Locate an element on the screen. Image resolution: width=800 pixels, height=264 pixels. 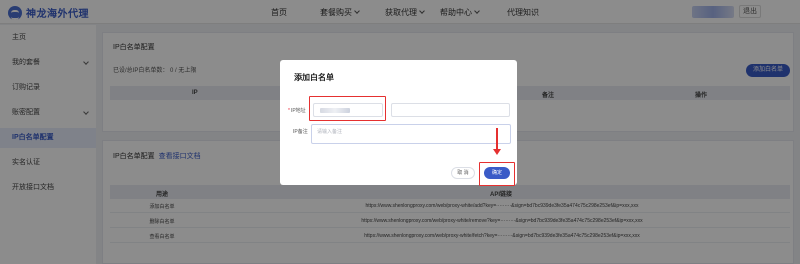
arrow-line is located at coordinates (497, 139).